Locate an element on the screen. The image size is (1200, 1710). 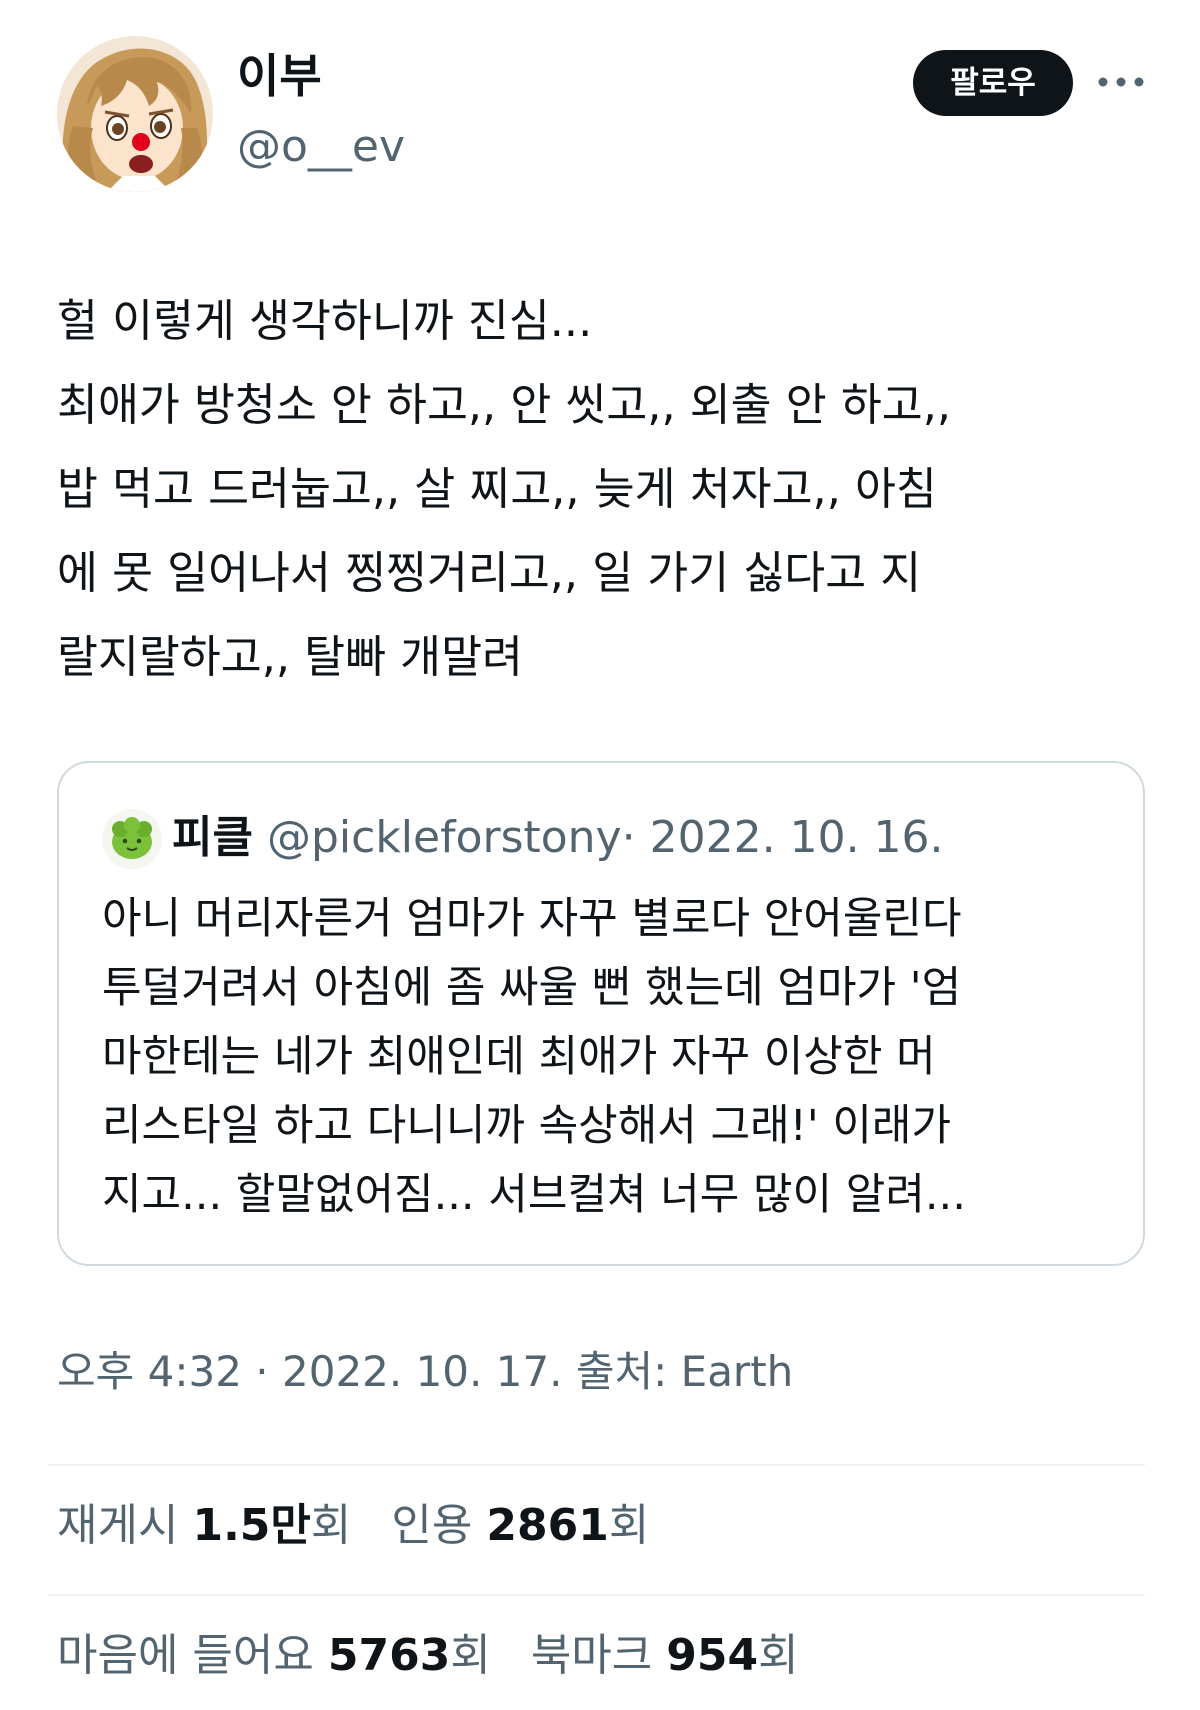
anime-girl-avatar-icon is located at coordinates (135, 114).